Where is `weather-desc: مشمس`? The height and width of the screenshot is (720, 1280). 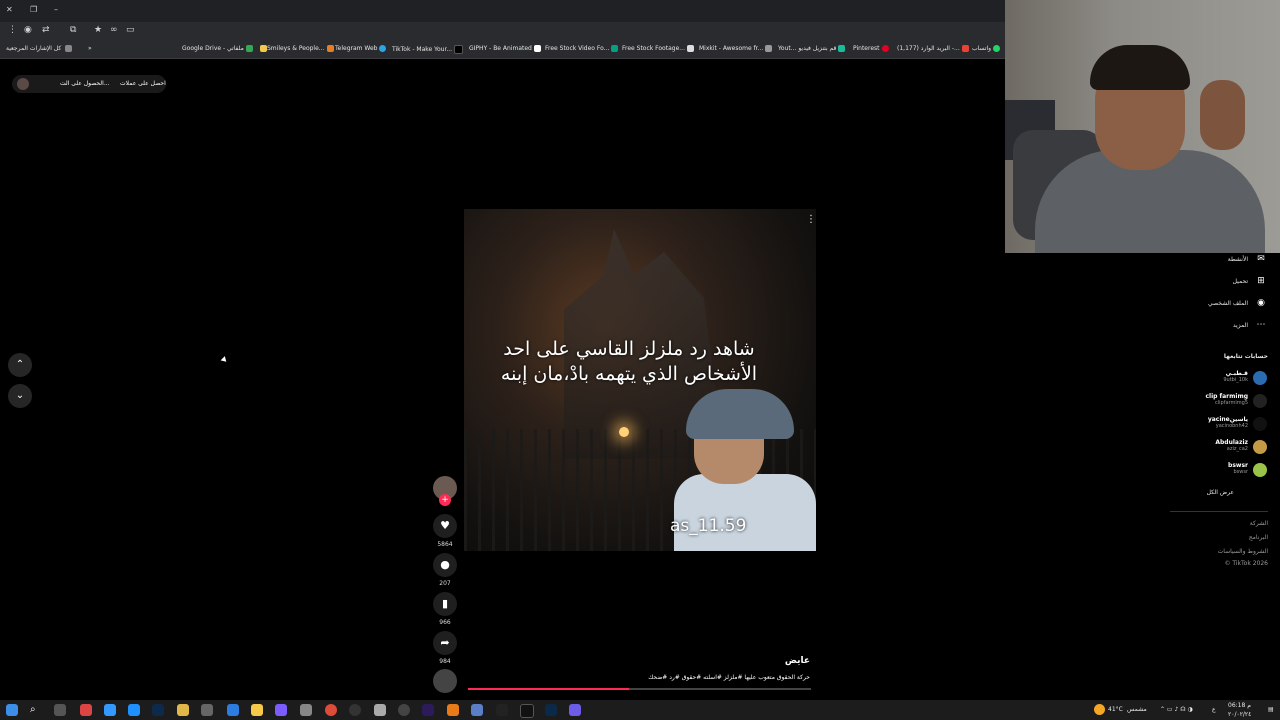
weather-desc: مشمس is located at coordinates (1137, 709).